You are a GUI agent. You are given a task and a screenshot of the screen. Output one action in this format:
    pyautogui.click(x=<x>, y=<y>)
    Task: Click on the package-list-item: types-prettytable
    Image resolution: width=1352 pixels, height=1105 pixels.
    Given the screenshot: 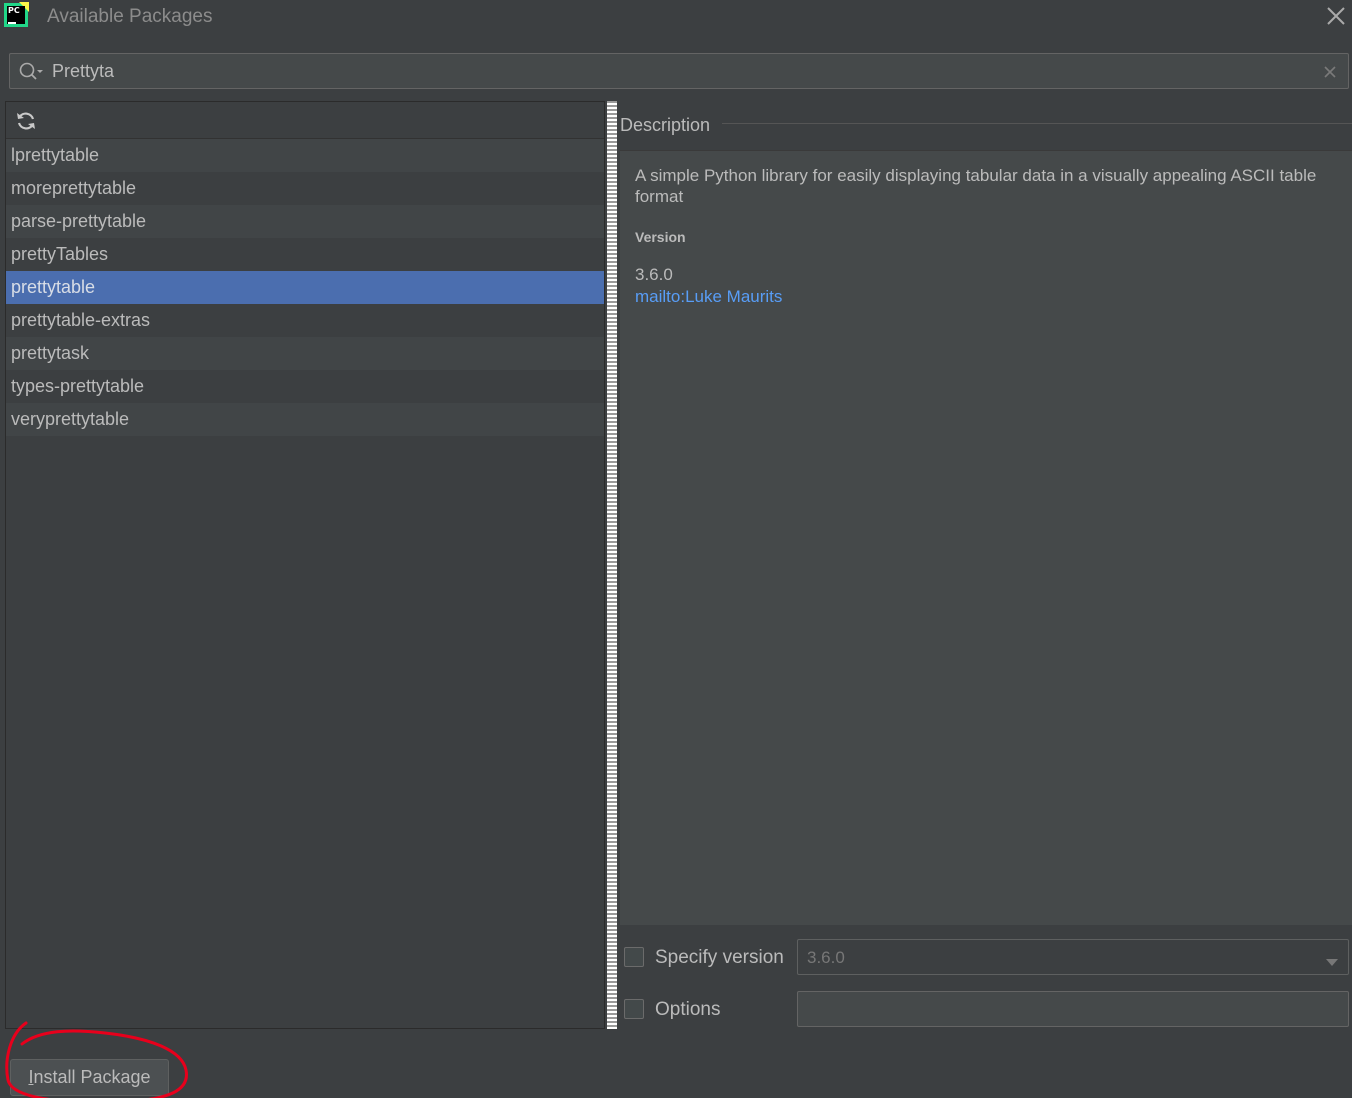 What is the action you would take?
    pyautogui.click(x=305, y=386)
    